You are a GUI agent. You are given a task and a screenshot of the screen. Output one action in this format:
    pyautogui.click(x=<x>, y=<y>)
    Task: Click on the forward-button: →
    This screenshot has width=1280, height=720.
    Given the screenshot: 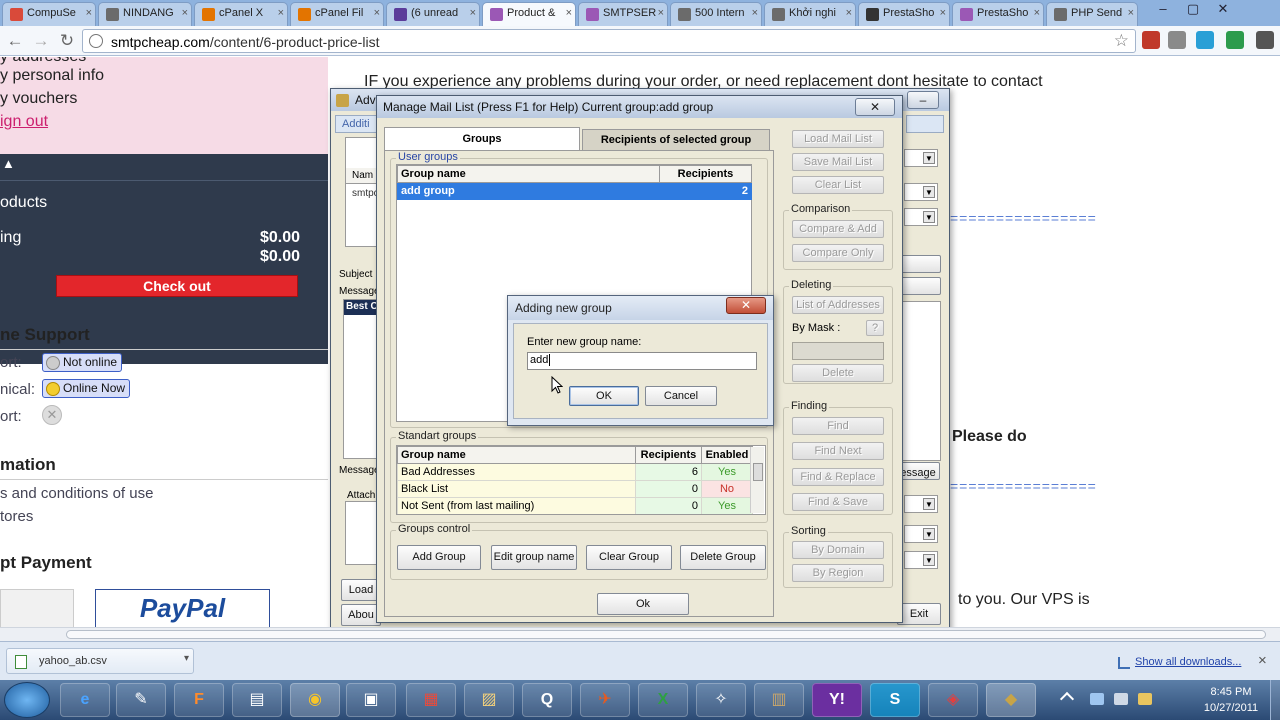 What is the action you would take?
    pyautogui.click(x=41, y=41)
    